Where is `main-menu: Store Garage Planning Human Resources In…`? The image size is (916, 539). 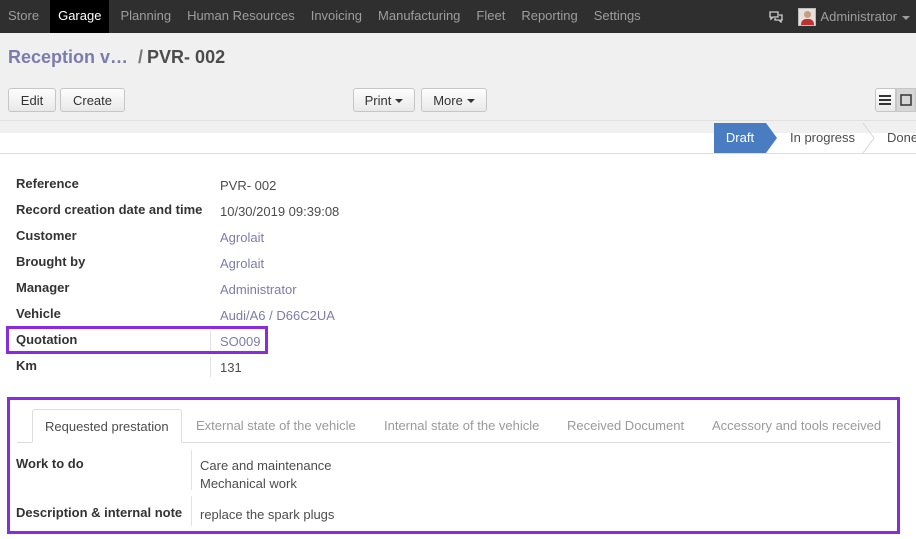
main-menu: Store Garage Planning Human Resources In… is located at coordinates (324, 16).